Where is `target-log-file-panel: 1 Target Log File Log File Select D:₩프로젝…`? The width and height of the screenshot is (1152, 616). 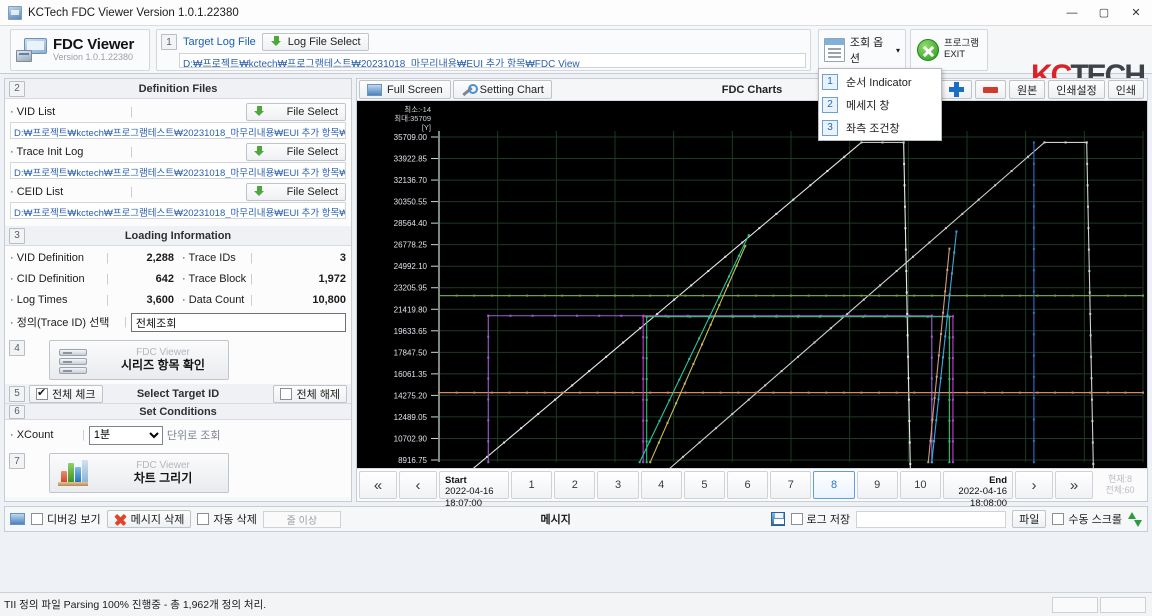 target-log-file-panel: 1 Target Log File Log File Select D:₩프로젝… is located at coordinates (483, 50).